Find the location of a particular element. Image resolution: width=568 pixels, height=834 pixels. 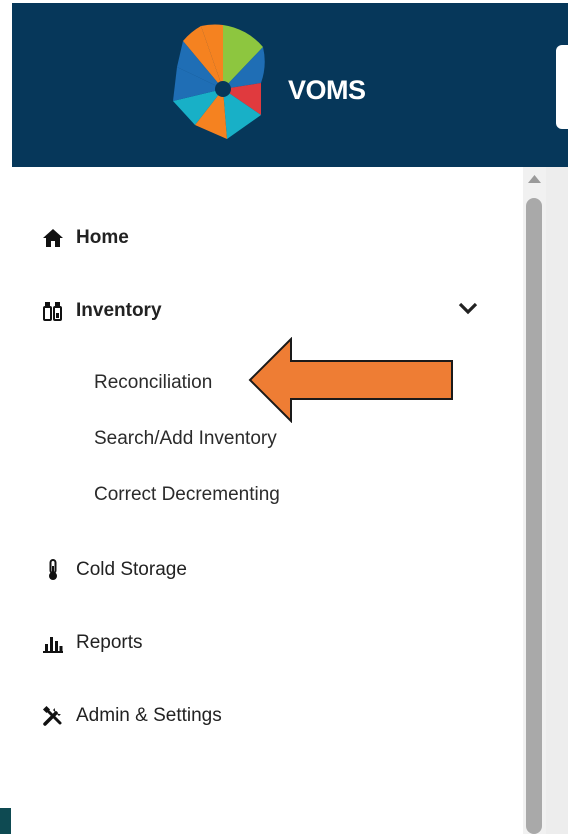

sidebar-item-home: Home is located at coordinates (85, 238).